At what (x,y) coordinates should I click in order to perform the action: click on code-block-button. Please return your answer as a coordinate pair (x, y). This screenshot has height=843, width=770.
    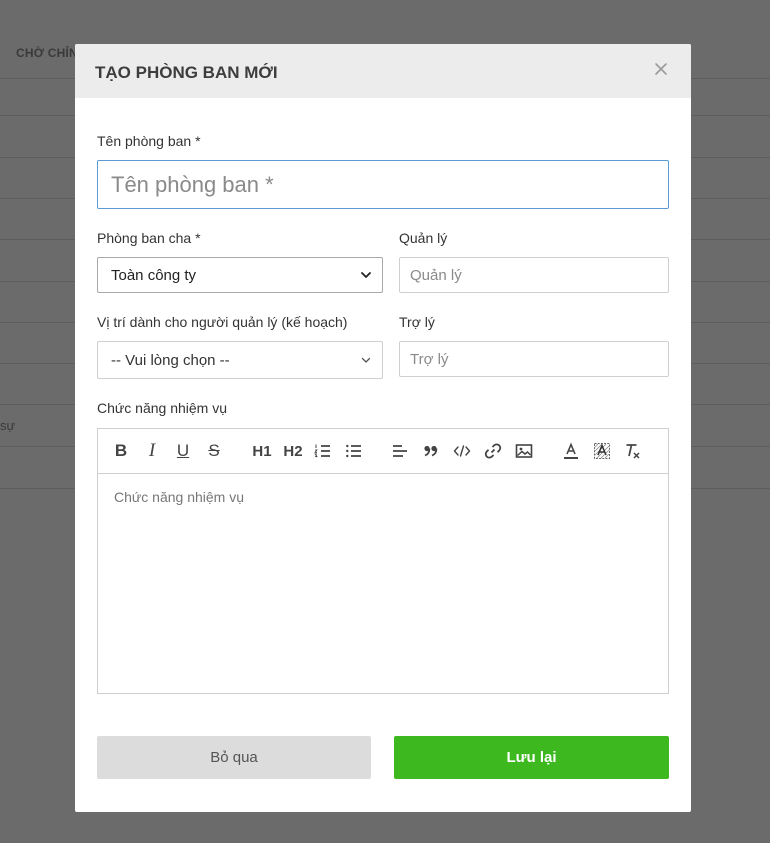
    Looking at the image, I should click on (462, 451).